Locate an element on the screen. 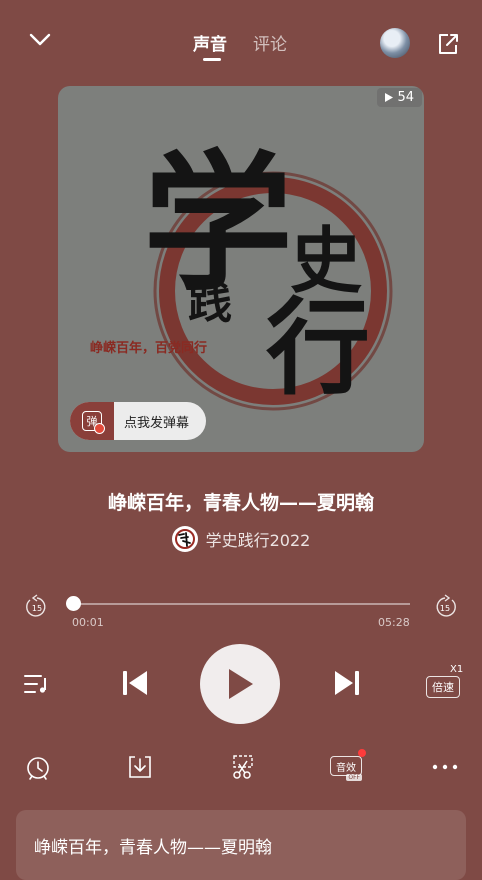  next-track-button is located at coordinates (347, 683).